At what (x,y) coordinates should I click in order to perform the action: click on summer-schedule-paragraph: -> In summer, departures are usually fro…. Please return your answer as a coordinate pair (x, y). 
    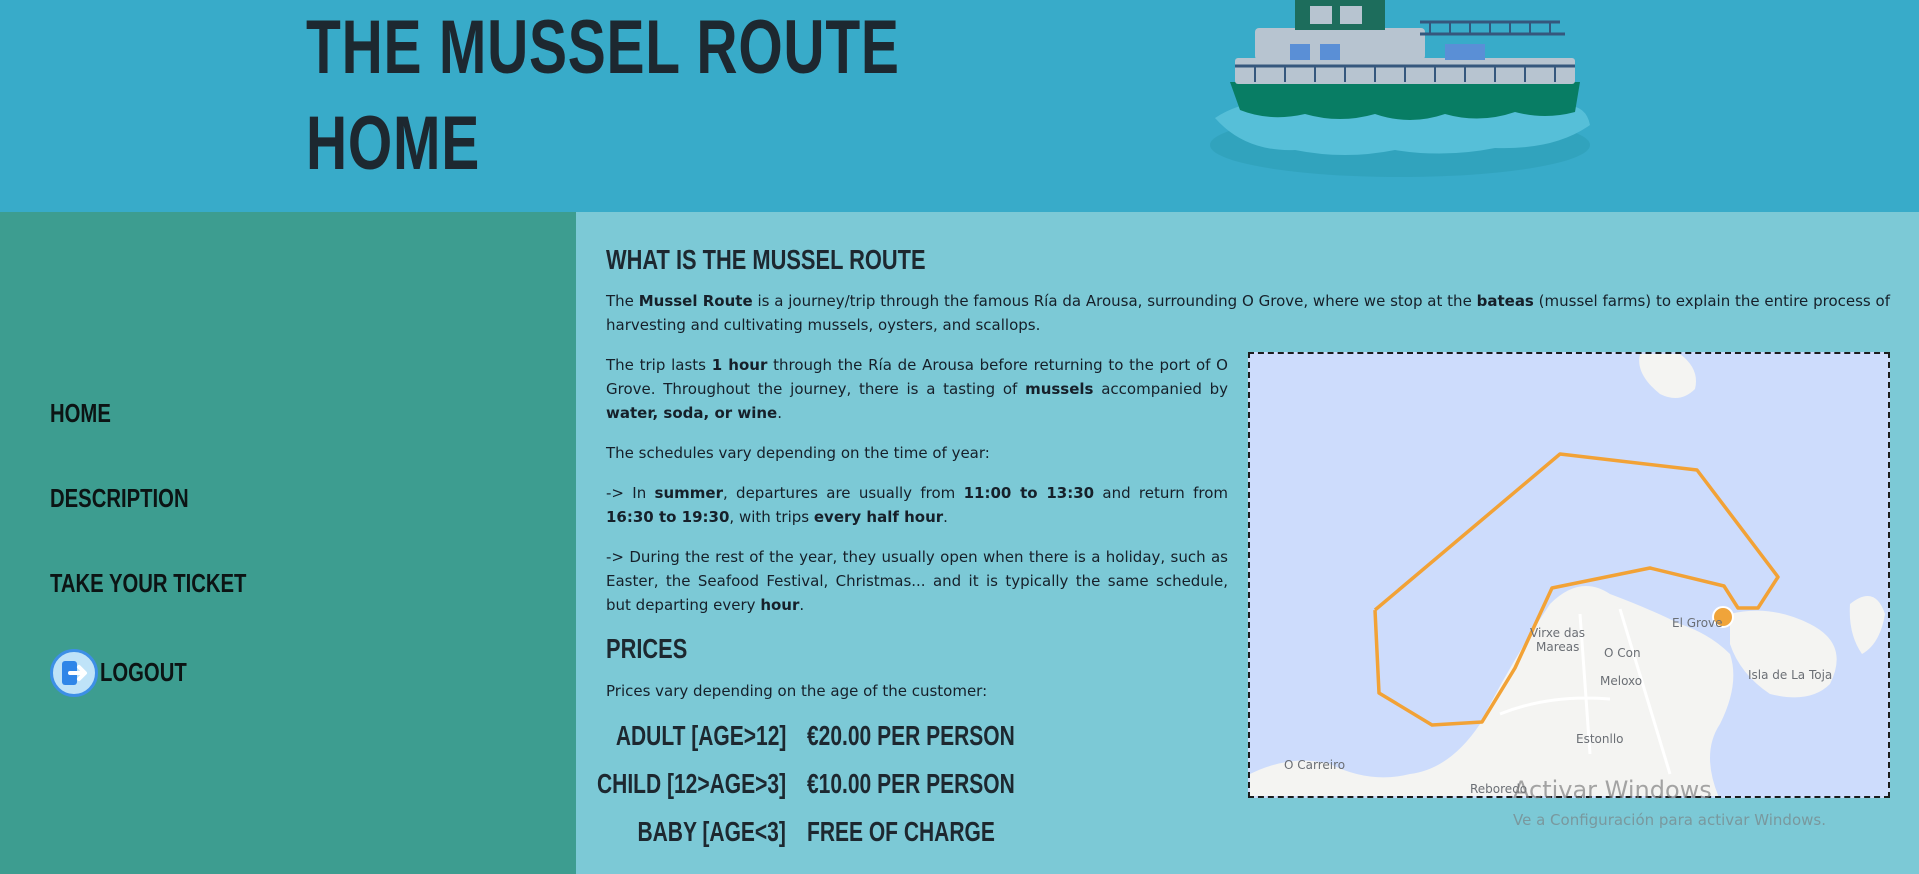
    Looking at the image, I should click on (917, 505).